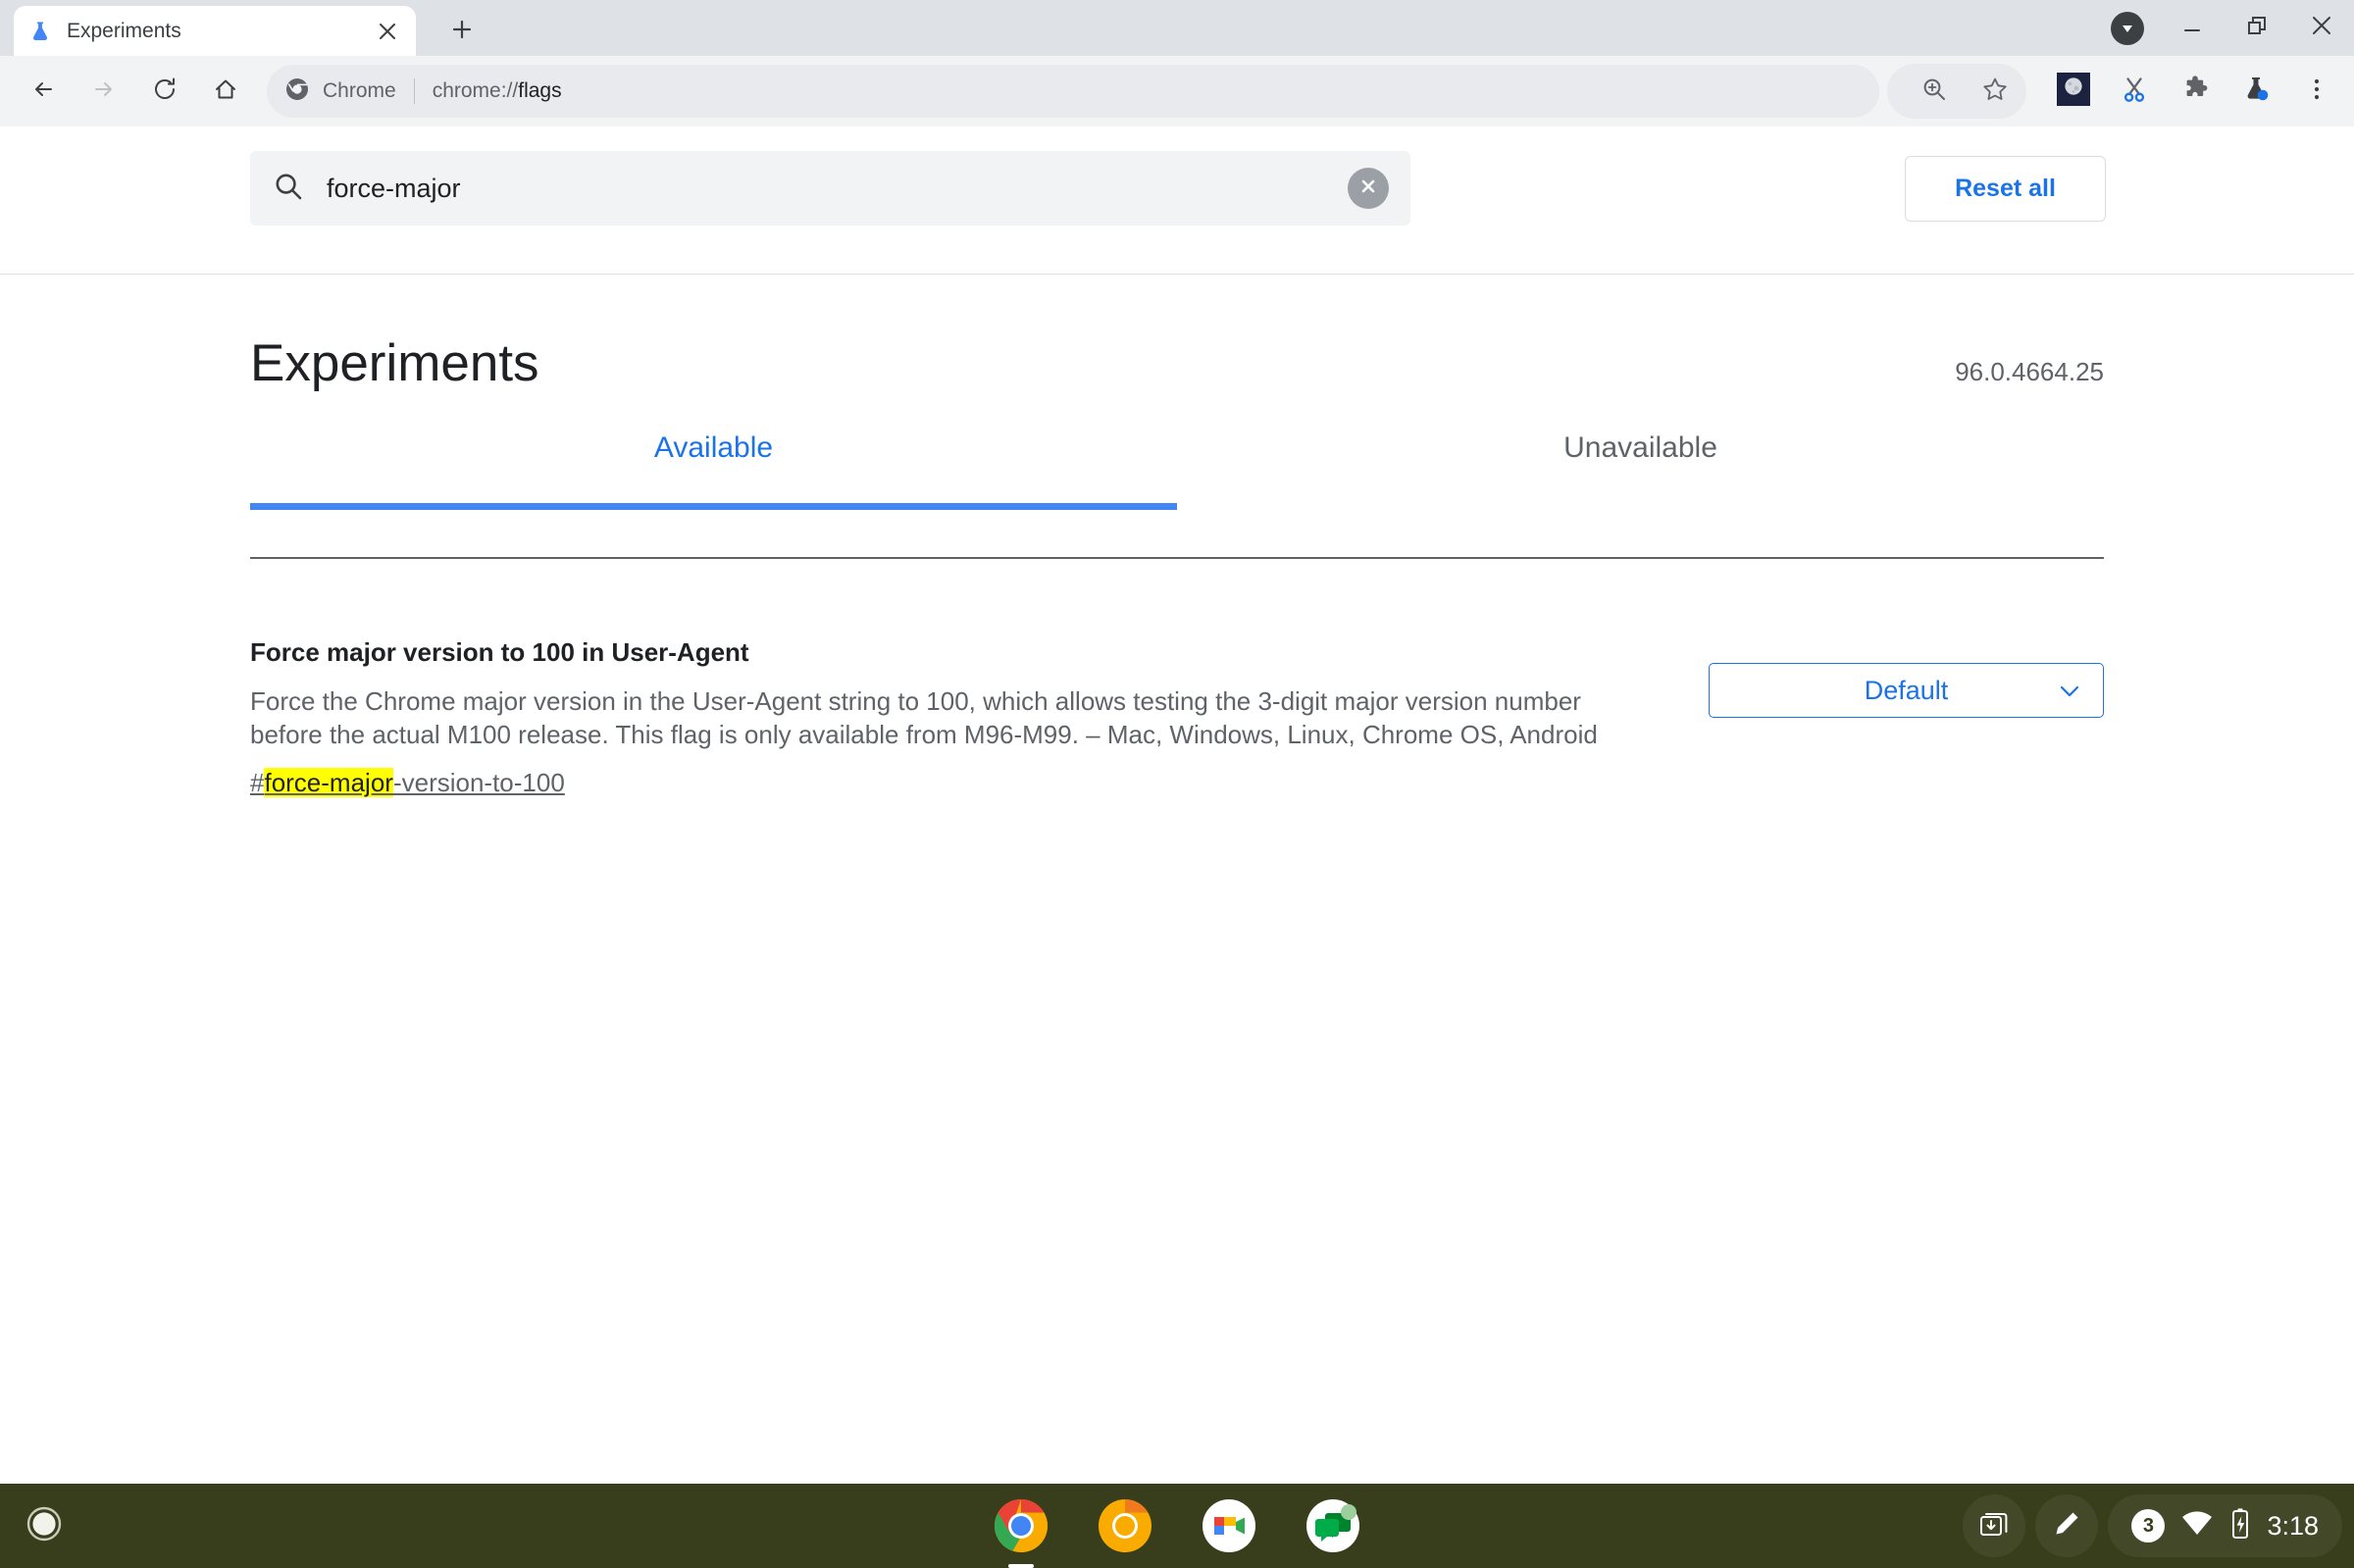 The width and height of the screenshot is (2354, 1568). I want to click on three-dot-menu-icon, so click(2316, 91).